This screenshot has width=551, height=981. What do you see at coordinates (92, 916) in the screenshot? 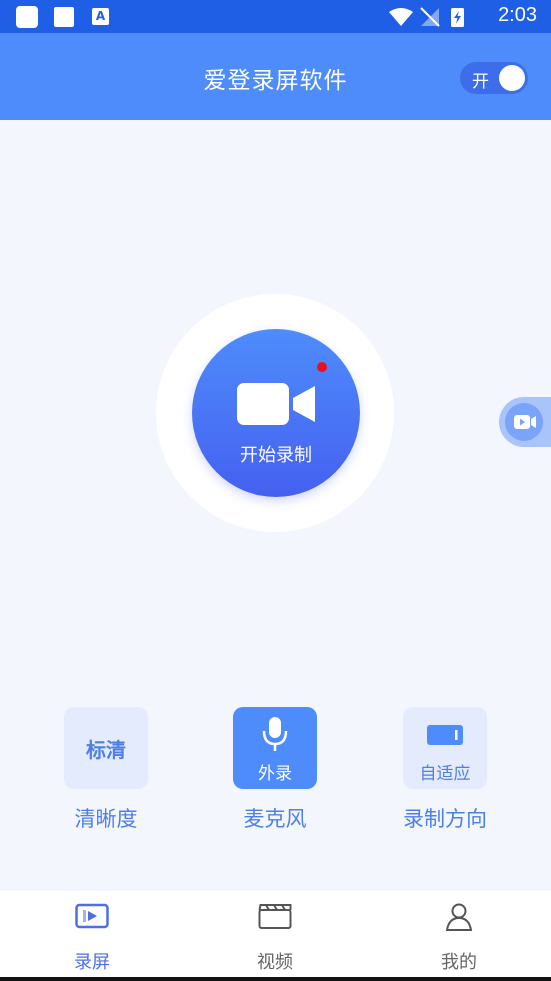
I see `screen-record-icon` at bounding box center [92, 916].